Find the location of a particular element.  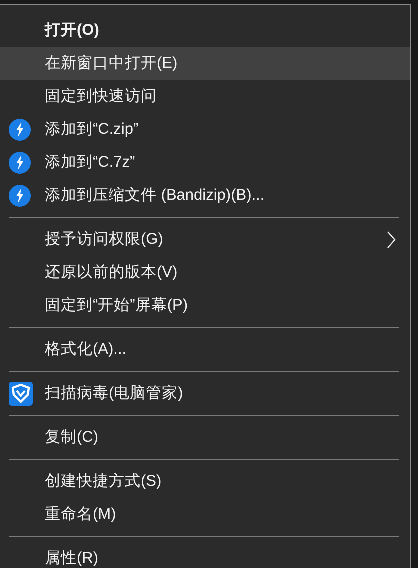

menu-item: 属性(R) is located at coordinates (205, 555).